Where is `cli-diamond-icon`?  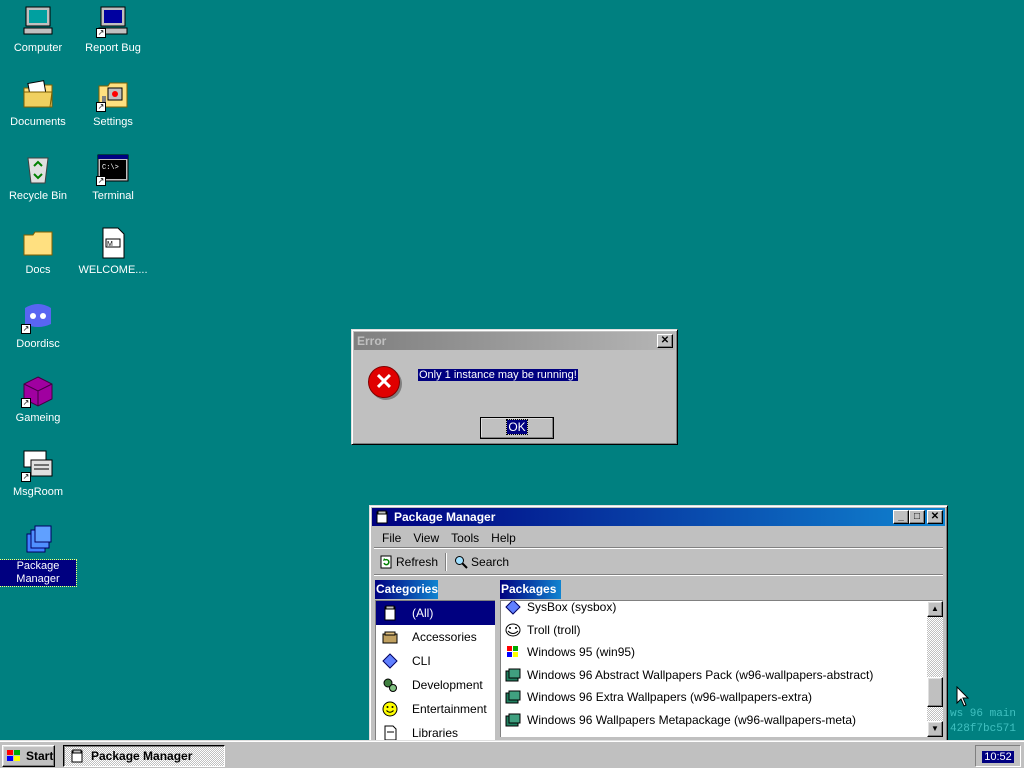 cli-diamond-icon is located at coordinates (390, 661).